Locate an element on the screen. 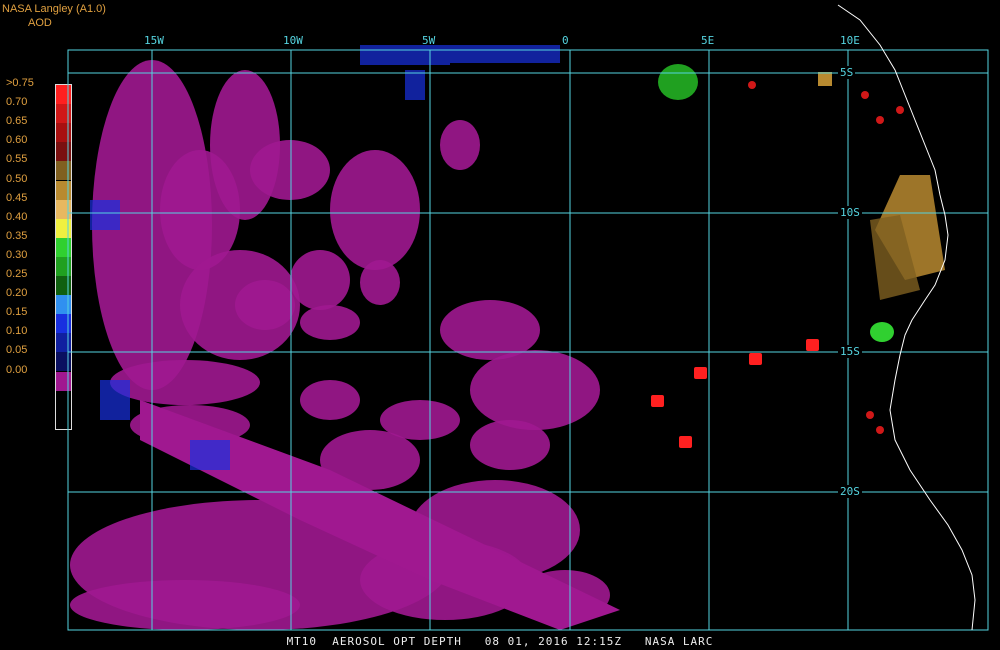 This screenshot has width=1000, height=650. latitude-label: 20S is located at coordinates (850, 491).